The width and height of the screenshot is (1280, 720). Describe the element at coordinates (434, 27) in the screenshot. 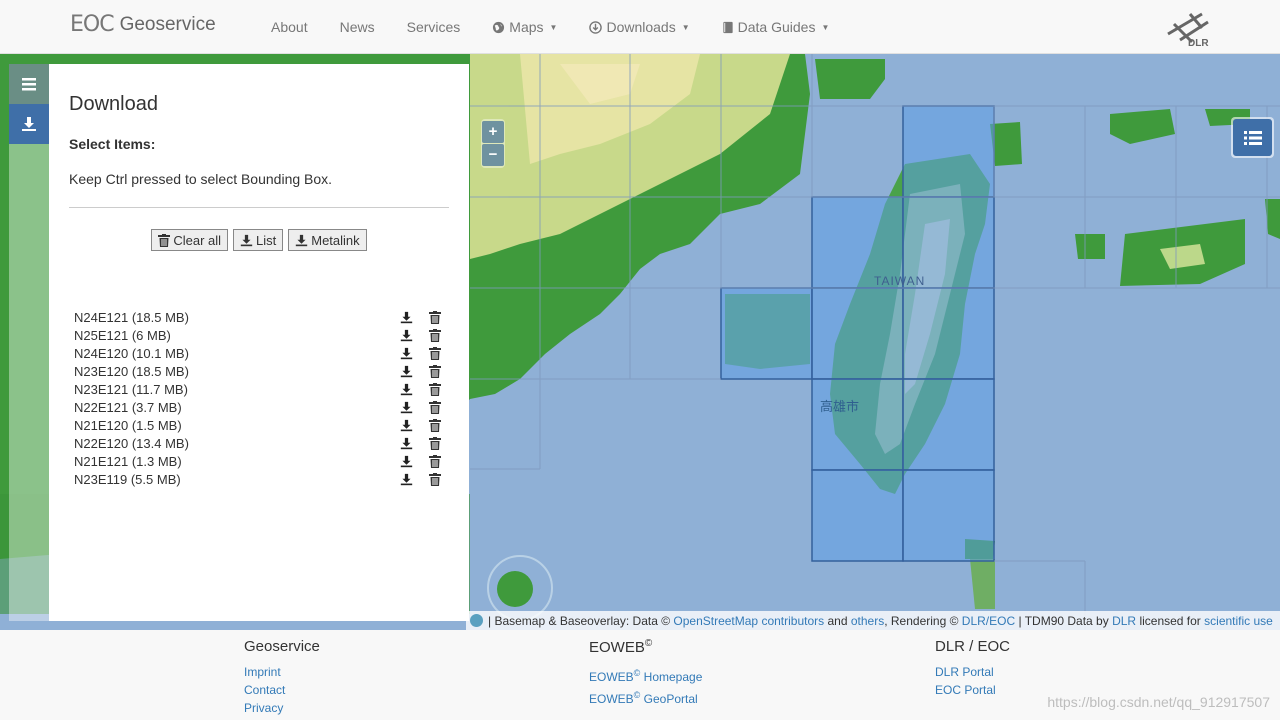

I see `nav-services: Services` at that location.